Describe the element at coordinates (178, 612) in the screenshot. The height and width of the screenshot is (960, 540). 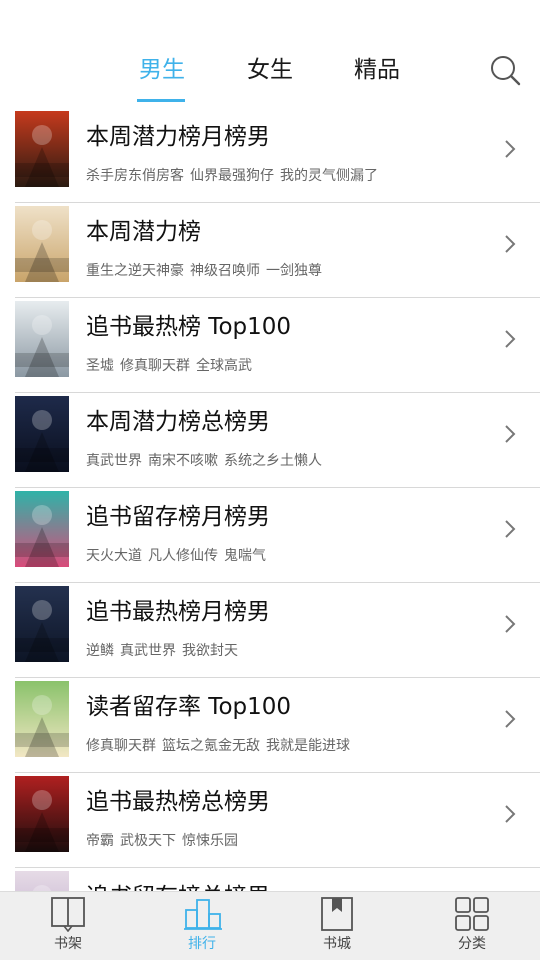
I see `ranking-title: 追书最热榜月榜男` at that location.